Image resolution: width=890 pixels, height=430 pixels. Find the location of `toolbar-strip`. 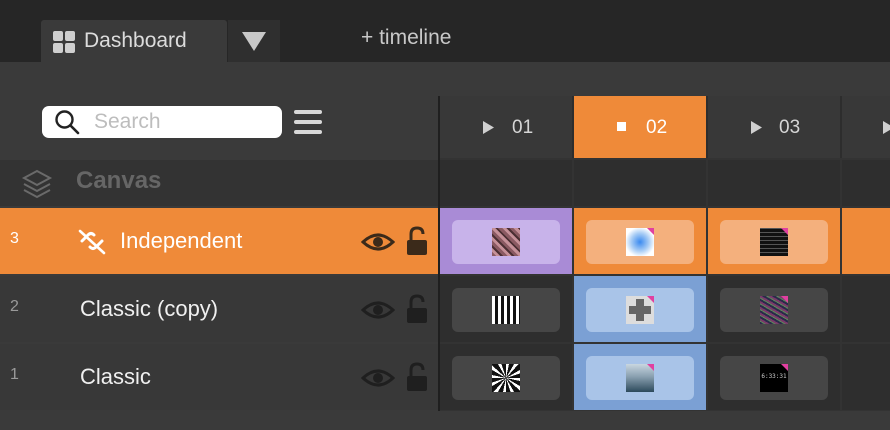

toolbar-strip is located at coordinates (445, 79).